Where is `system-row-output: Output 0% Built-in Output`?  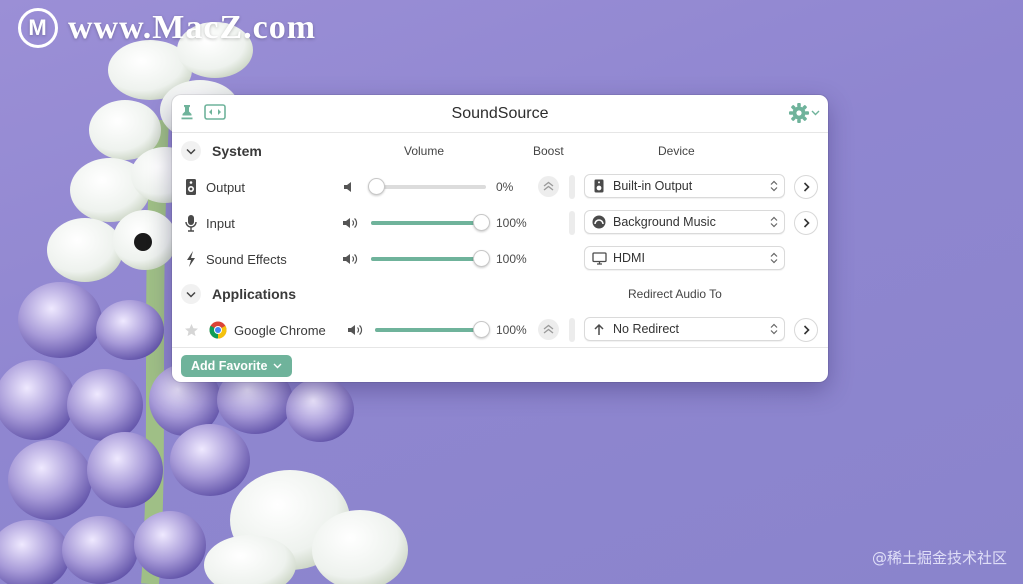
system-row-output: Output 0% Built-in Output is located at coordinates (500, 187).